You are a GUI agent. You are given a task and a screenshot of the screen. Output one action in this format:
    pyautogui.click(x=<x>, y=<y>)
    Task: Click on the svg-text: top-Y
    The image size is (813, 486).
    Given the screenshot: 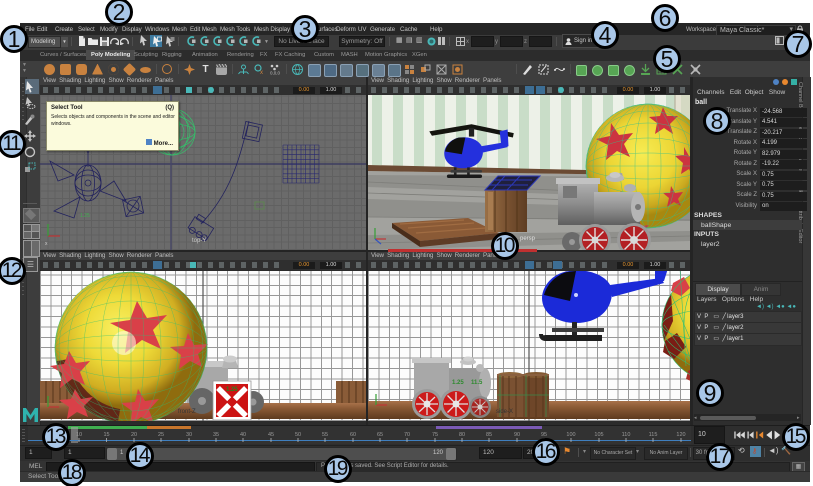 What is the action you would take?
    pyautogui.click(x=199, y=241)
    